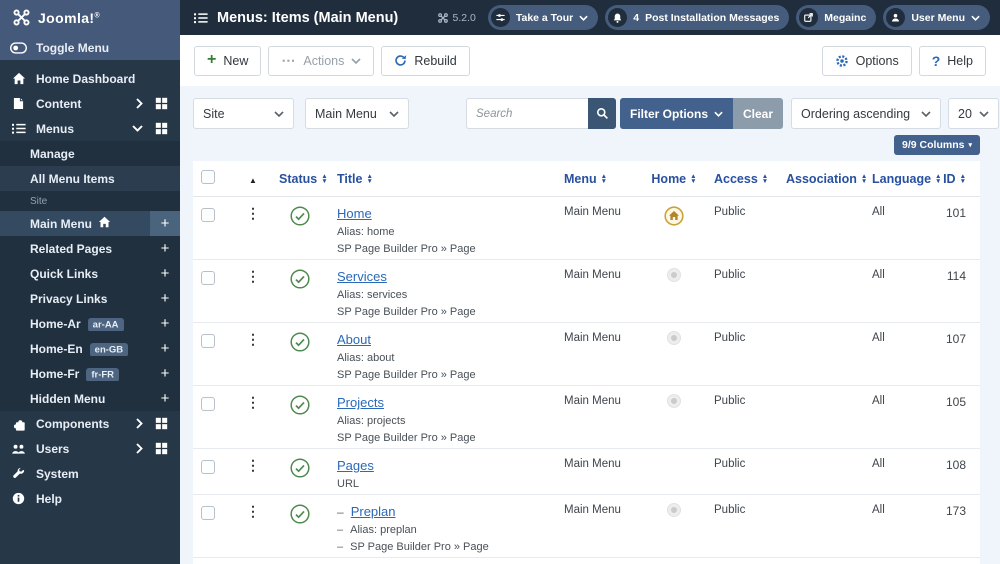 The width and height of the screenshot is (1000, 564). What do you see at coordinates (836, 17) in the screenshot?
I see `site-preview-button: Megainc` at bounding box center [836, 17].